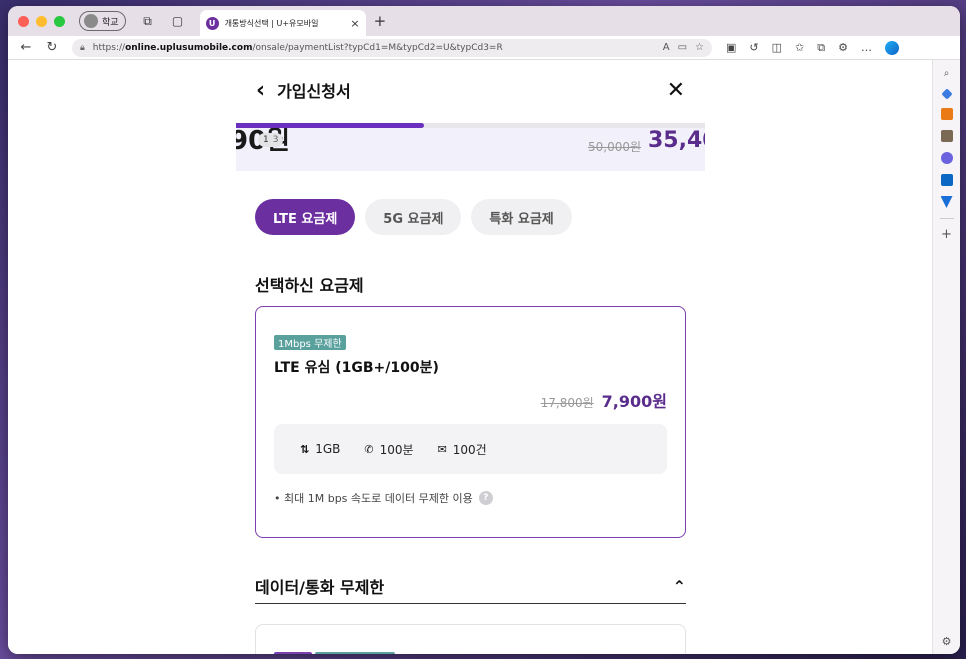 The image size is (966, 659). Describe the element at coordinates (946, 114) in the screenshot. I see `tools-bag-icon` at that location.